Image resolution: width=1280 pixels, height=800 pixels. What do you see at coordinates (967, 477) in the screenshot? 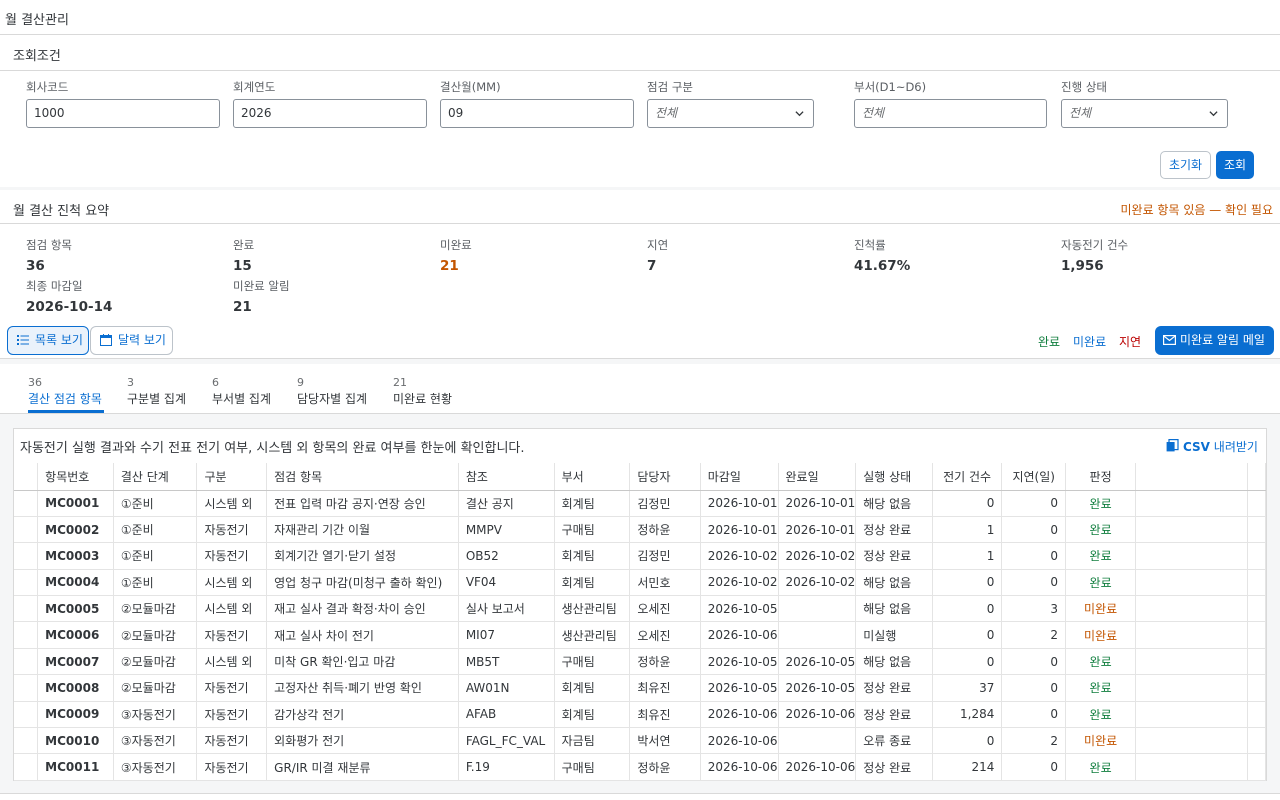
I see `column-header: 전기 건수` at bounding box center [967, 477].